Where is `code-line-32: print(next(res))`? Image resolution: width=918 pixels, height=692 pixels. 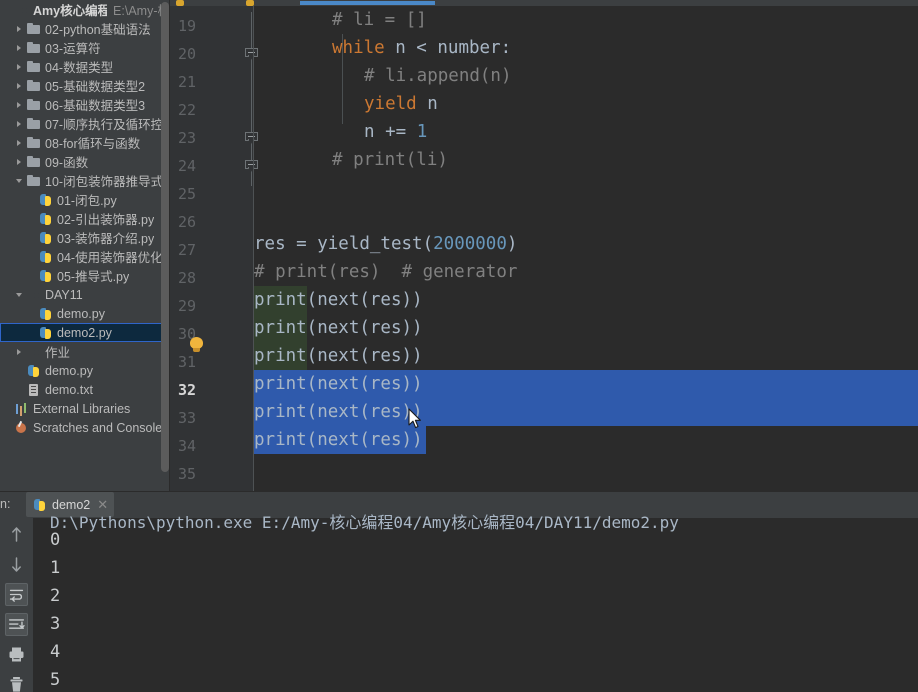
code-line-32: print(next(res)) is located at coordinates (338, 384).